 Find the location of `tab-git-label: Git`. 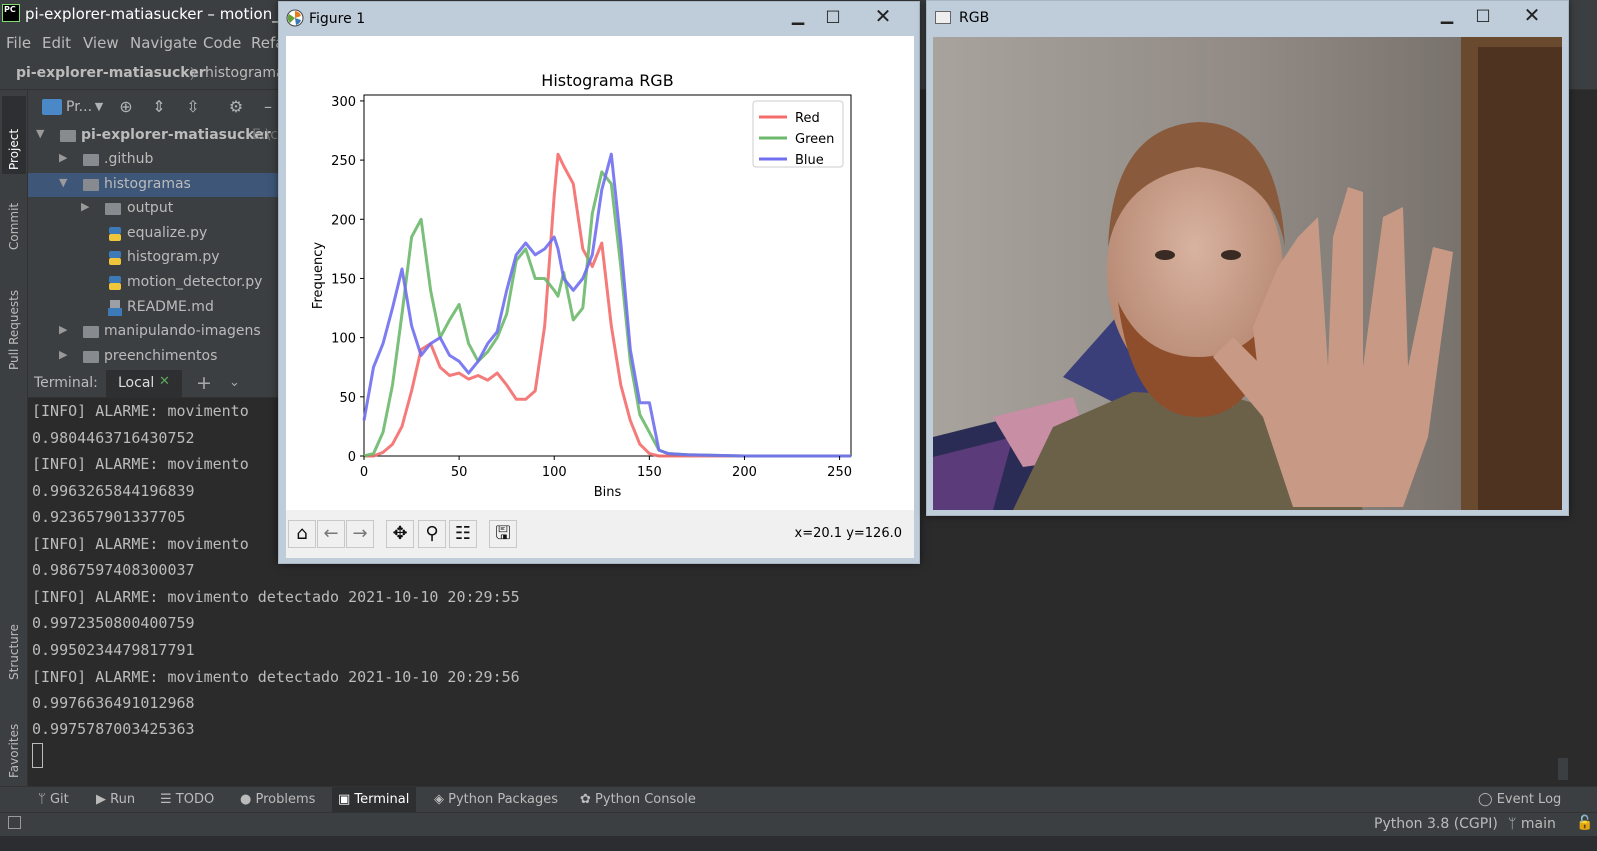

tab-git-label: Git is located at coordinates (59, 799).